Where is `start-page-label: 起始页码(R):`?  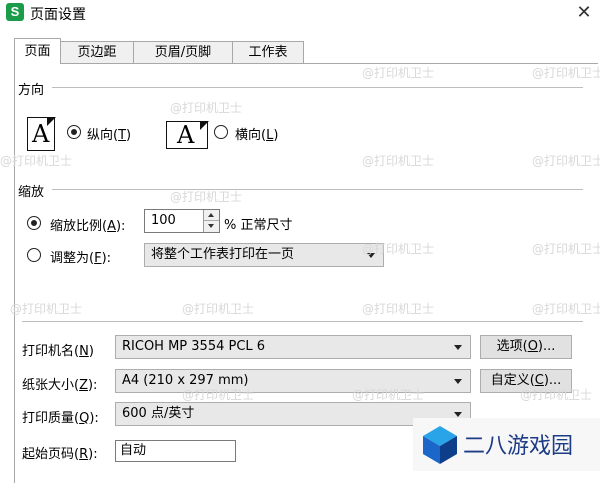 start-page-label: 起始页码(R): is located at coordinates (60, 454).